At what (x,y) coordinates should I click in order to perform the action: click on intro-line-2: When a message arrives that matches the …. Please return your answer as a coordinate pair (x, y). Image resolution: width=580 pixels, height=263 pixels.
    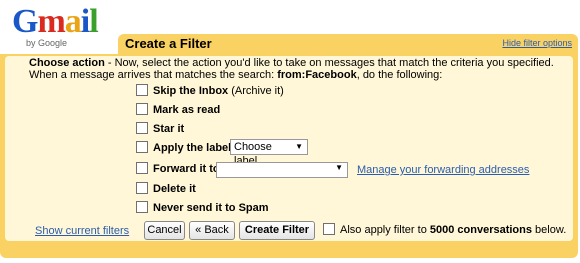
    Looking at the image, I should click on (291, 75).